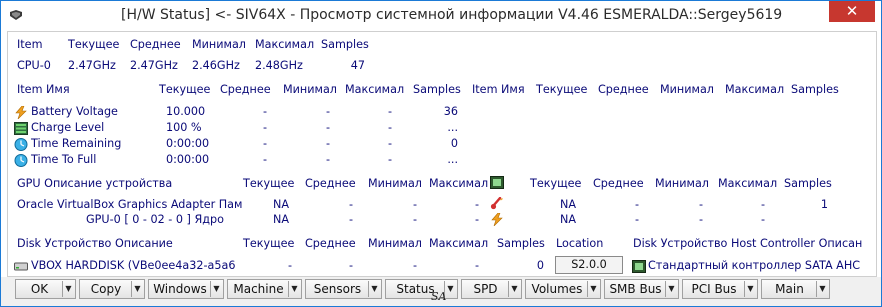 This screenshot has height=307, width=882. What do you see at coordinates (748, 183) in the screenshot?
I see `gpu-header-right-max: Максимал` at bounding box center [748, 183].